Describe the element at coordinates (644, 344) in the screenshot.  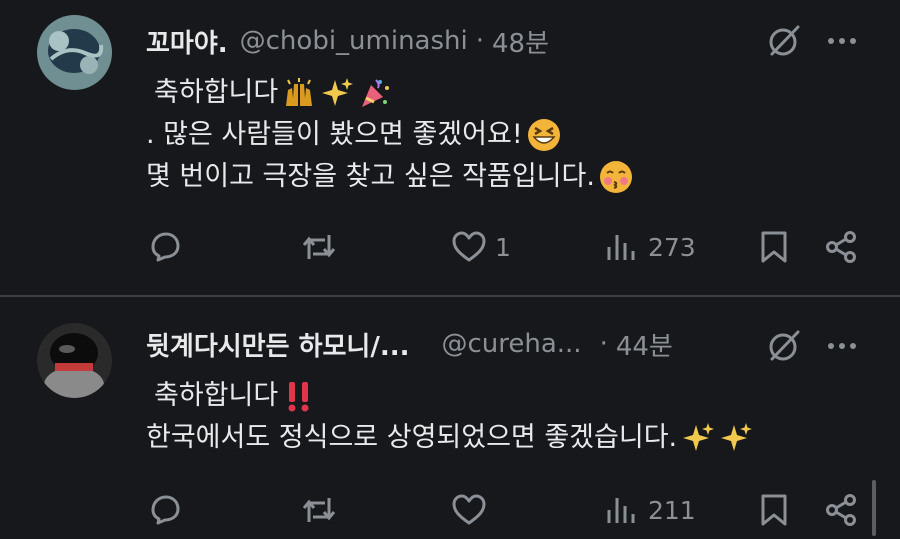
I see `timestamp: 44분` at that location.